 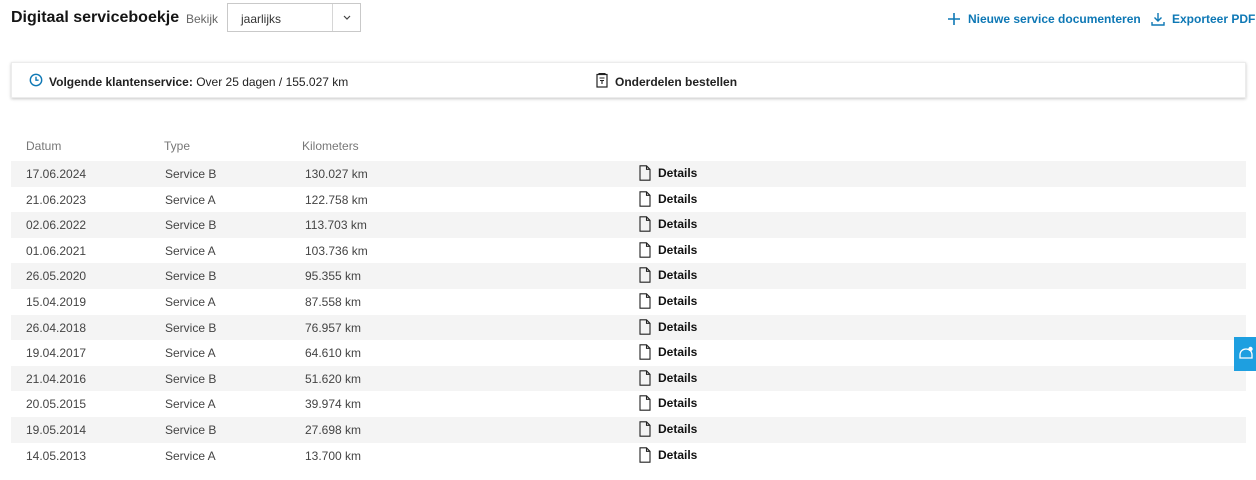 I want to click on row-kilometers: 87.558 km, so click(x=333, y=301).